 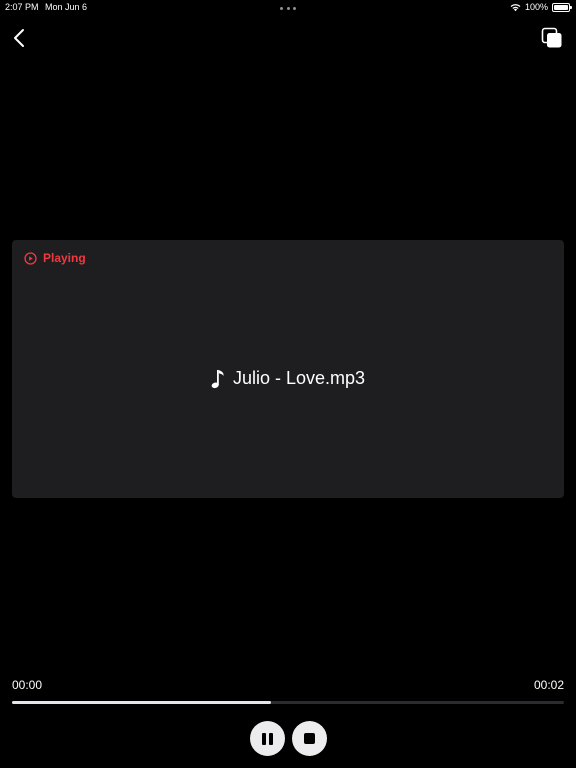 I want to click on track-info: Julio - Love.mp3, so click(x=288, y=378).